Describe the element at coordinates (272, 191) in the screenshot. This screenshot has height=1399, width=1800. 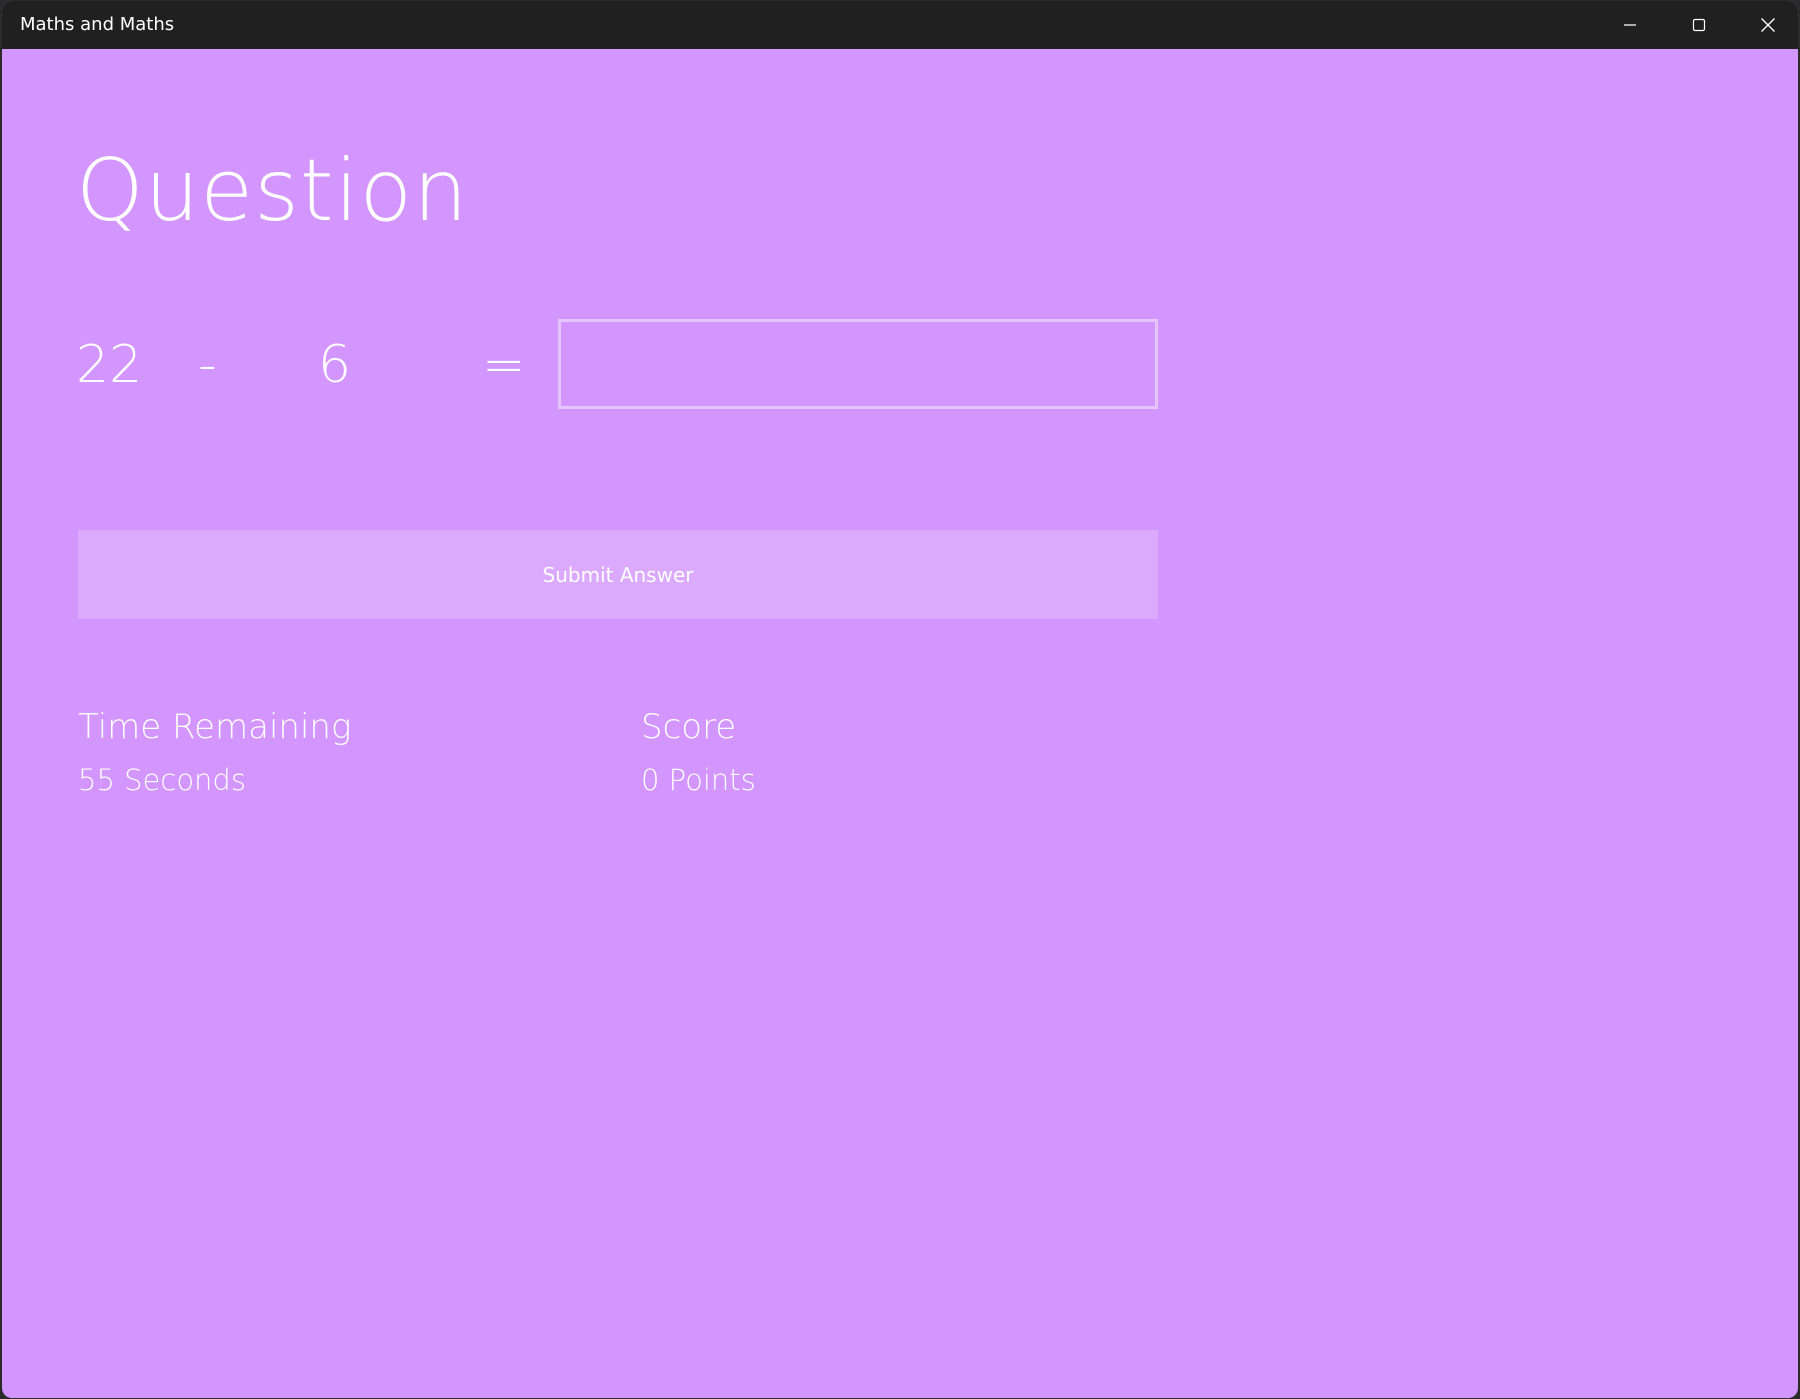
I see `page-title: Question` at that location.